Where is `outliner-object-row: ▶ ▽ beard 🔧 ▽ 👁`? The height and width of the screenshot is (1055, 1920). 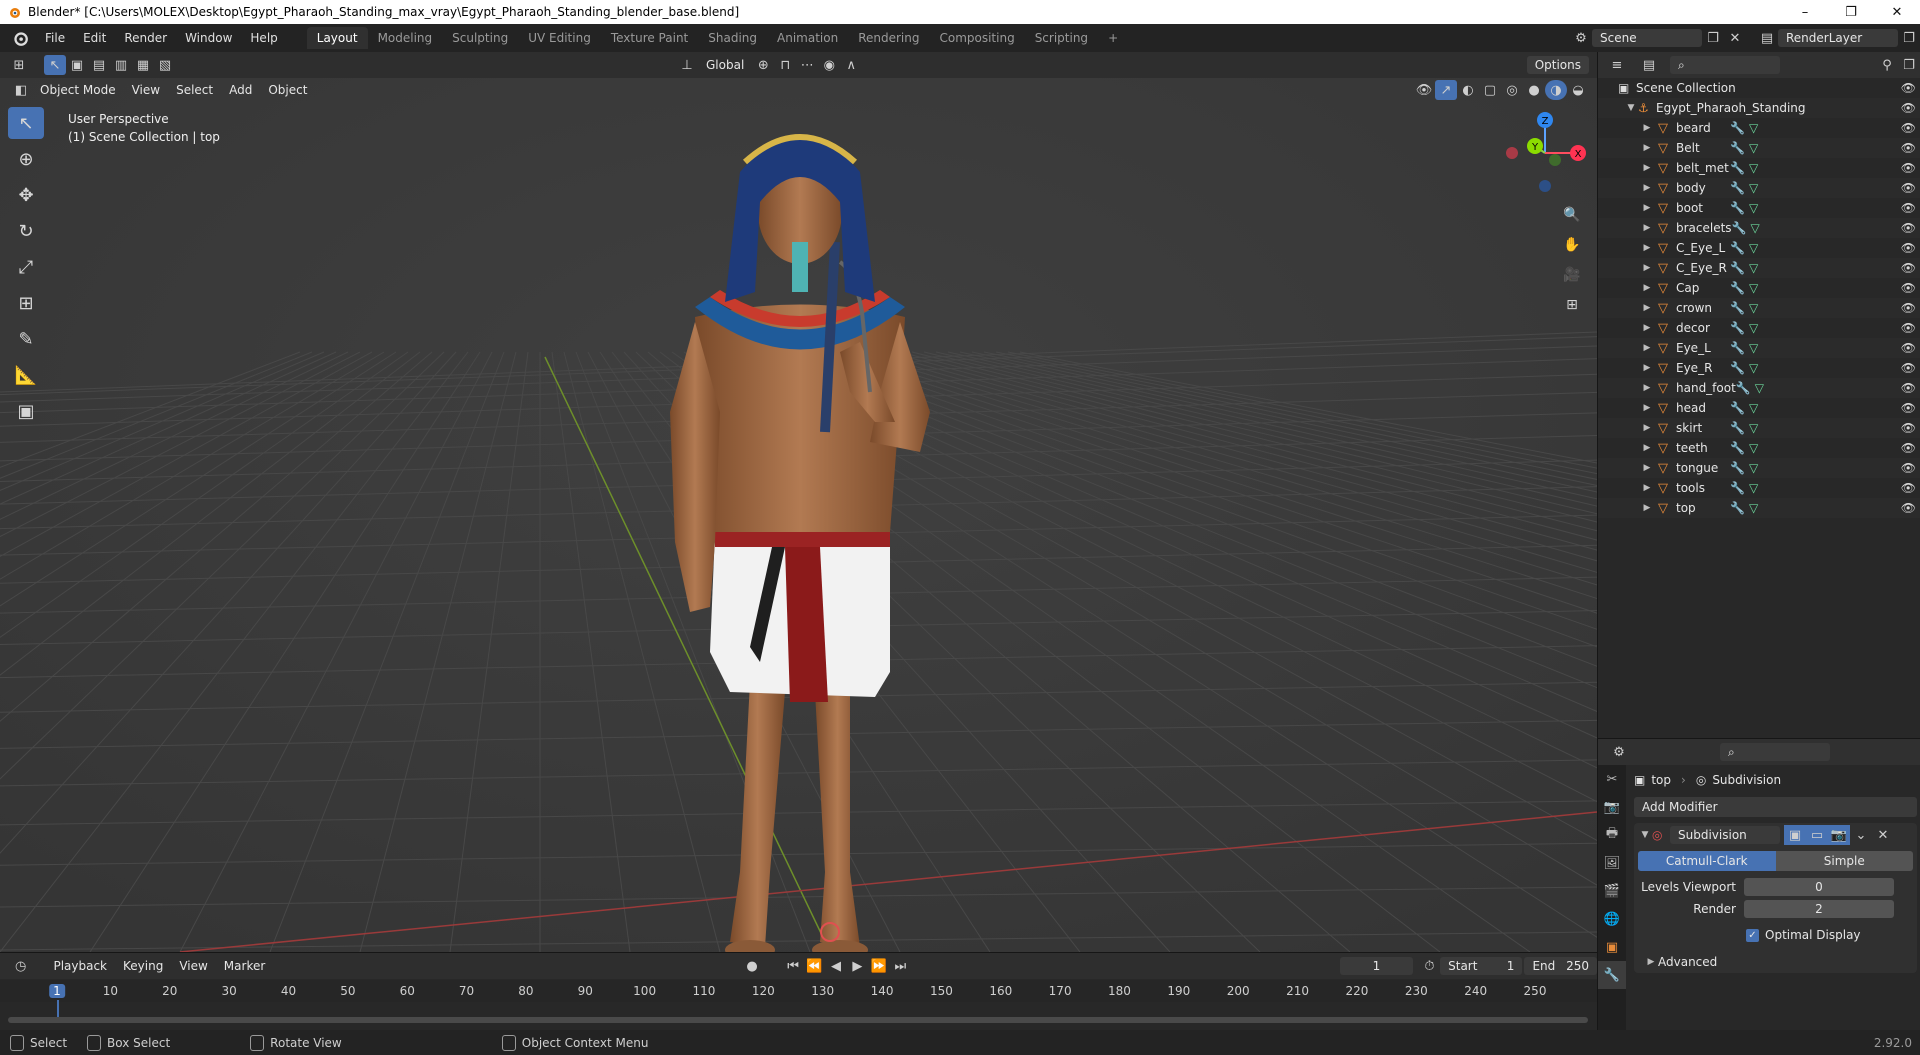 outliner-object-row: ▶ ▽ beard 🔧 ▽ 👁 is located at coordinates (1759, 128).